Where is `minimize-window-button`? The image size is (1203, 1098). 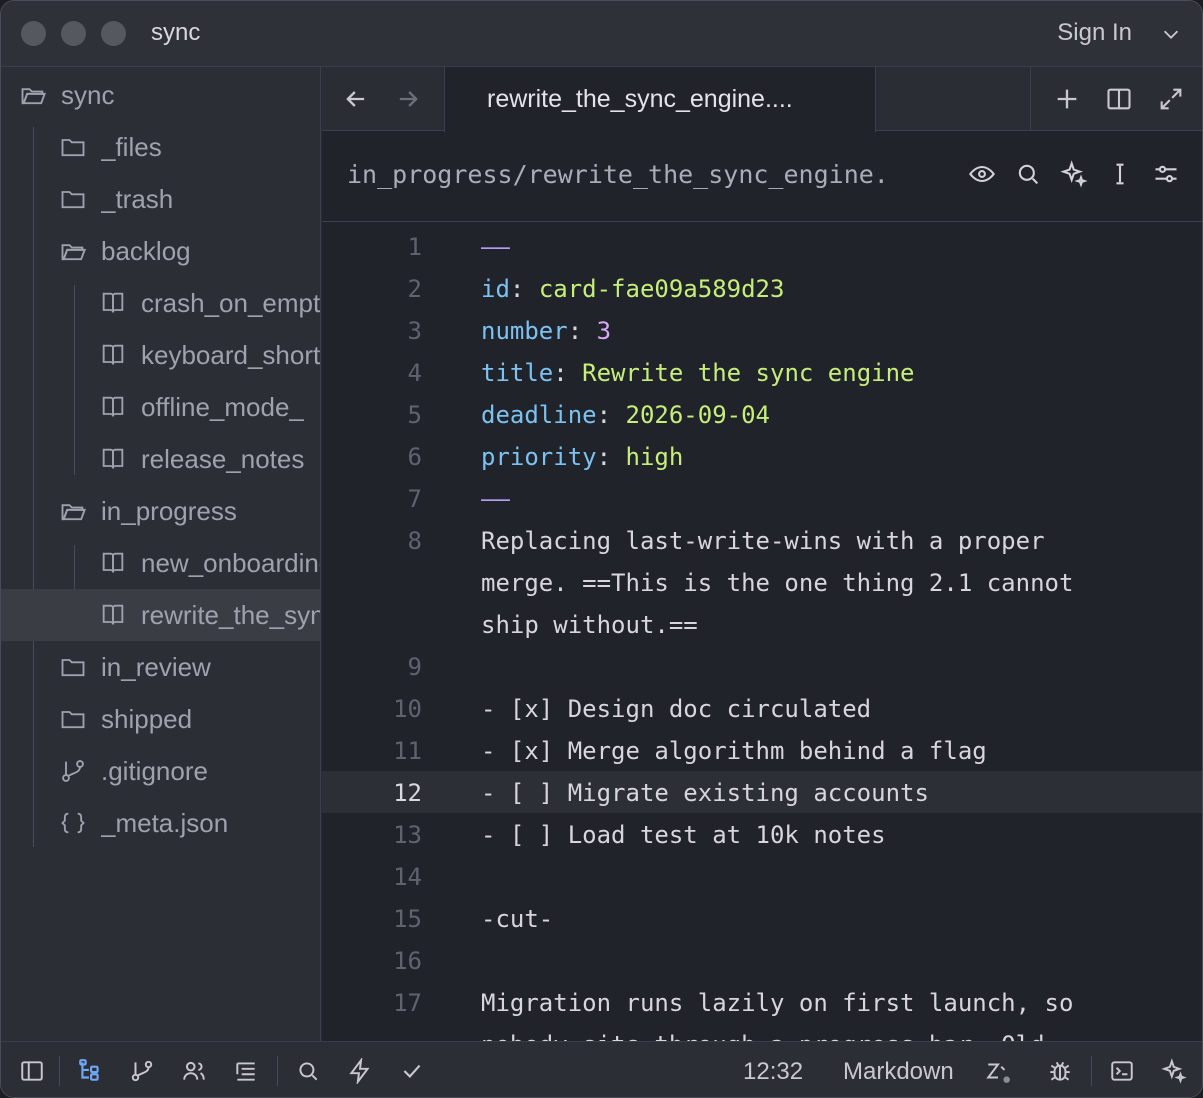 minimize-window-button is located at coordinates (73, 33).